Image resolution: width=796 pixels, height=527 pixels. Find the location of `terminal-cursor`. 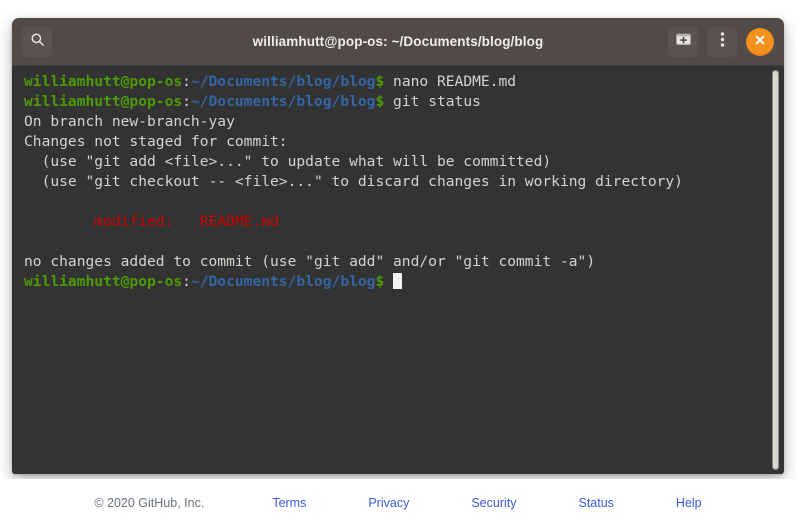

terminal-cursor is located at coordinates (398, 281).